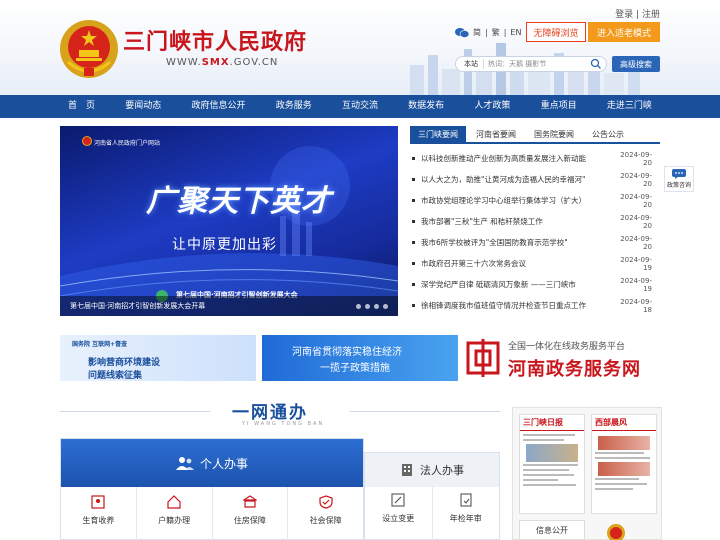 This screenshot has width=720, height=540. Describe the element at coordinates (516, 305) in the screenshot. I see `news-title: 徐相锋调度我市值班值守情况并检查节日重点工作` at that location.